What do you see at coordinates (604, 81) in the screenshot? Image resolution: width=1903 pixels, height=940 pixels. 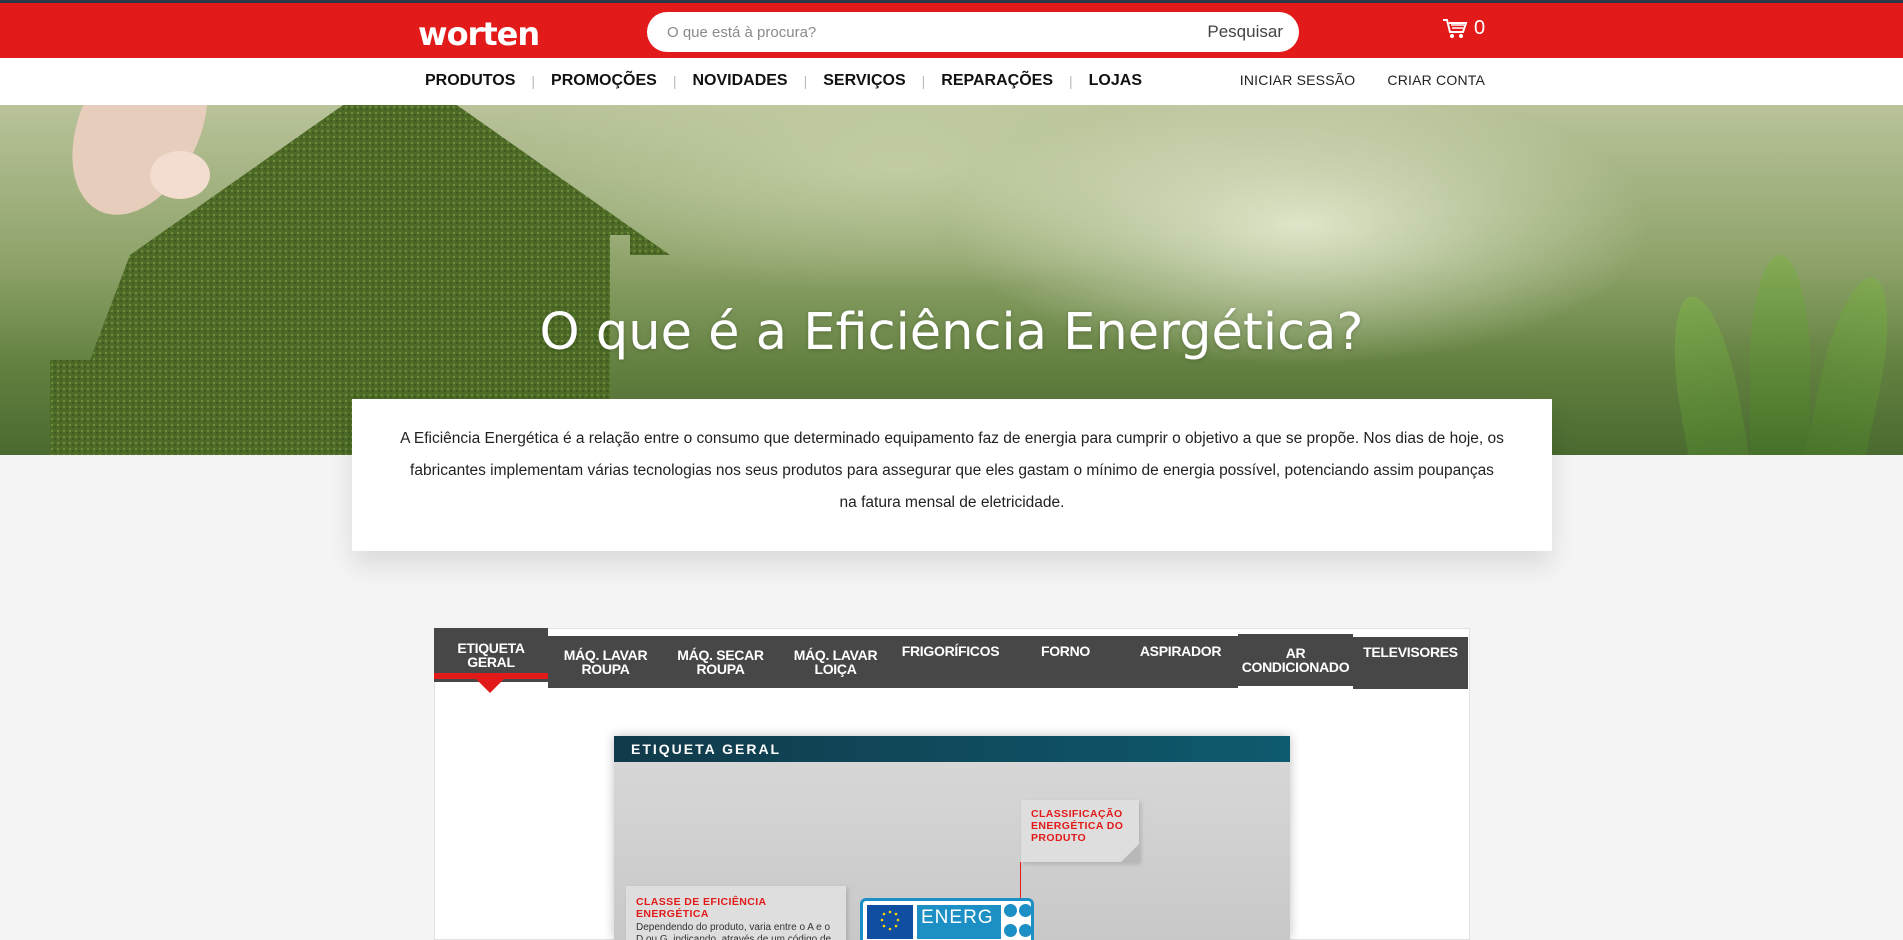 I see `nav-item-promocoes: PROMOÇÕES` at bounding box center [604, 81].